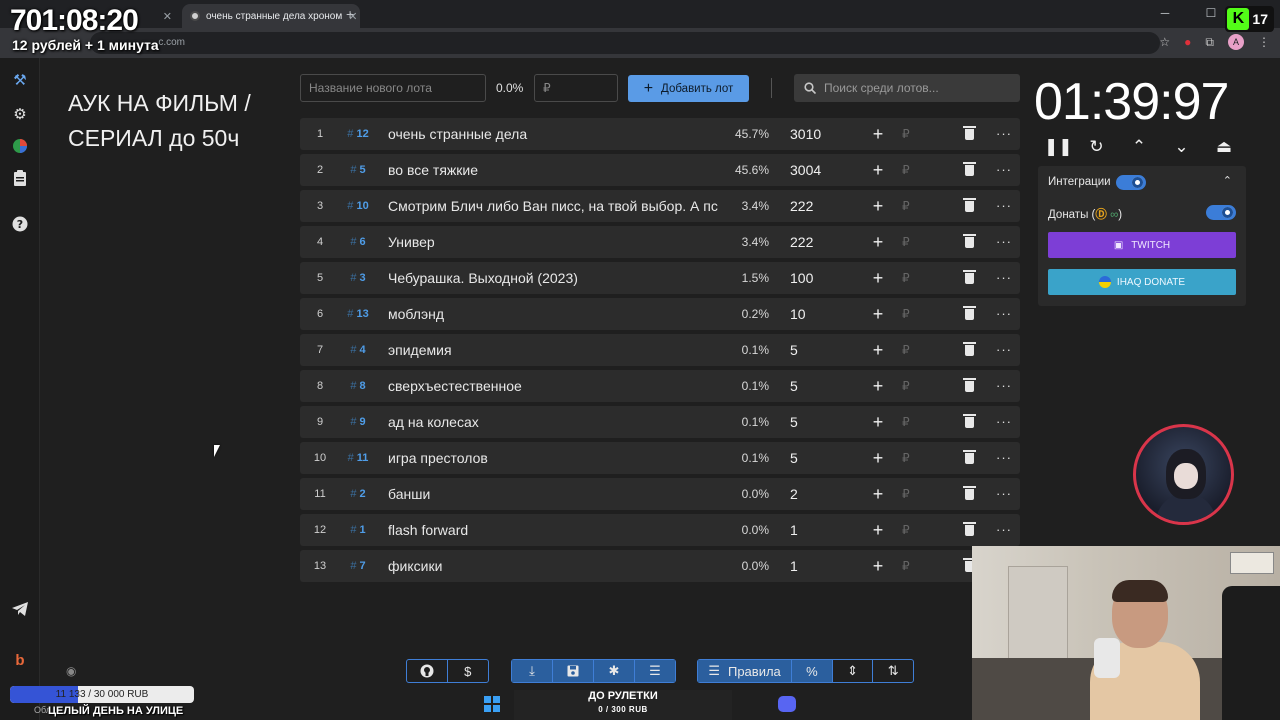  I want to click on sort-icon: ⇅, so click(893, 671).